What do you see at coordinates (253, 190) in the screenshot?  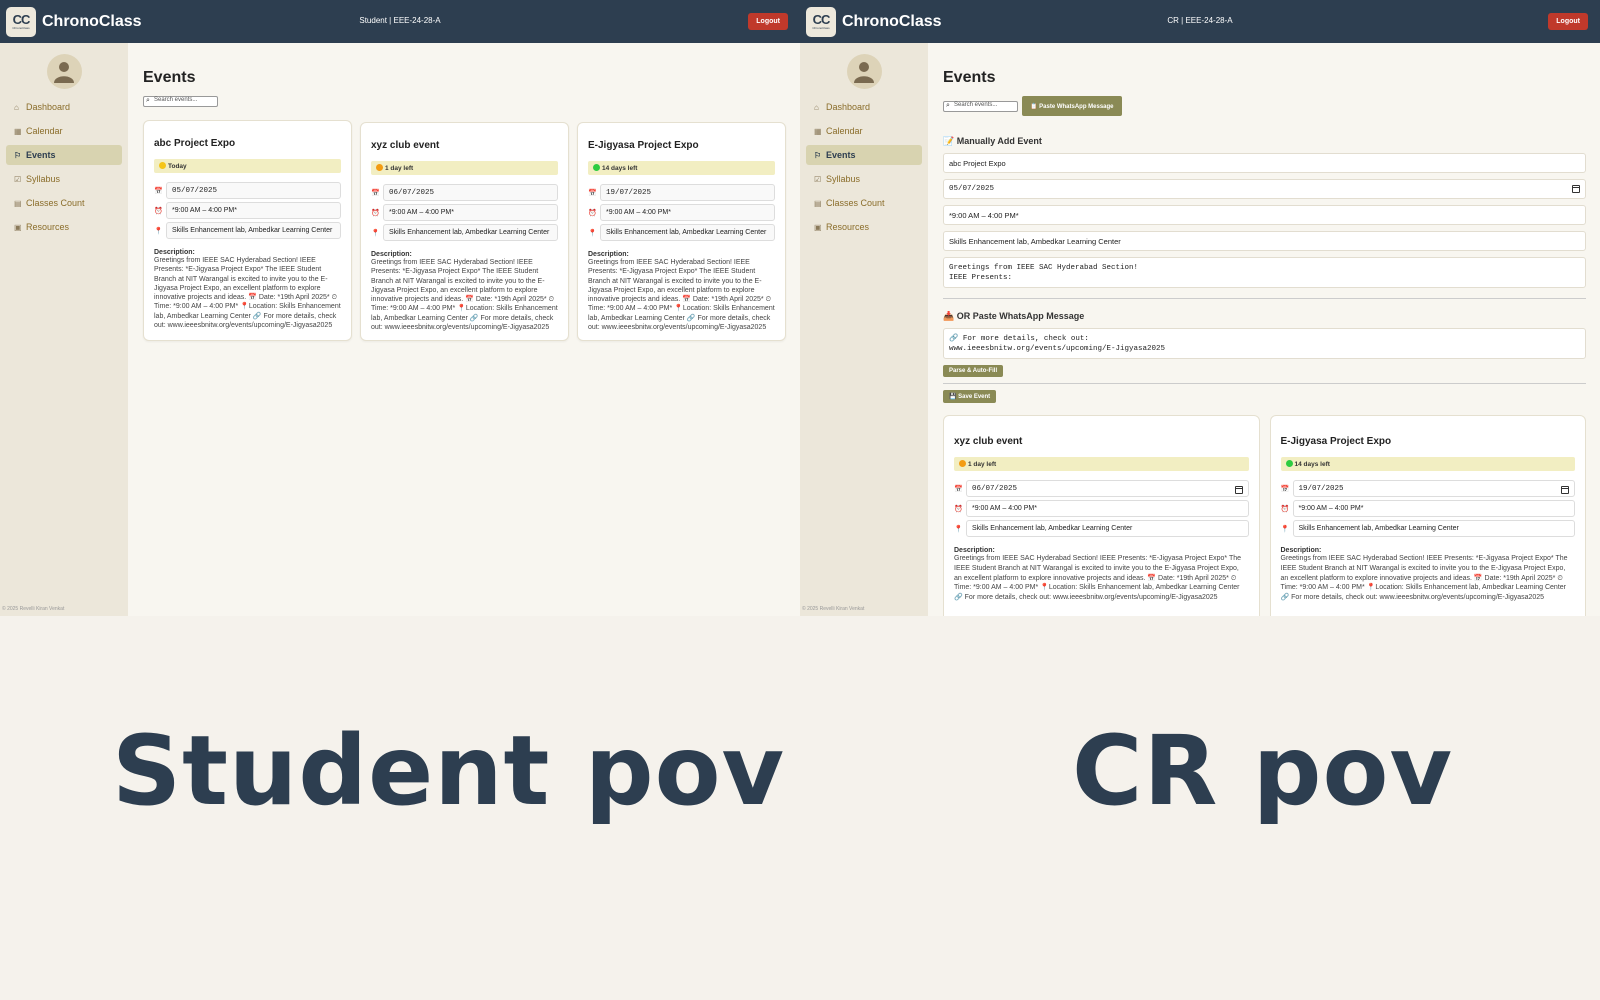 I see `date-field: 05/07/2025` at bounding box center [253, 190].